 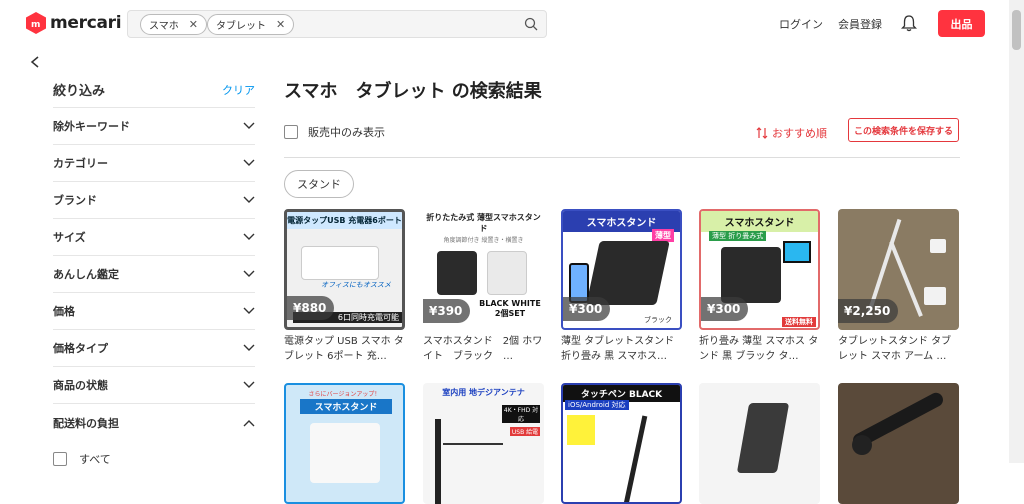 What do you see at coordinates (238, 90) in the screenshot?
I see `clear-filters-link: クリア` at bounding box center [238, 90].